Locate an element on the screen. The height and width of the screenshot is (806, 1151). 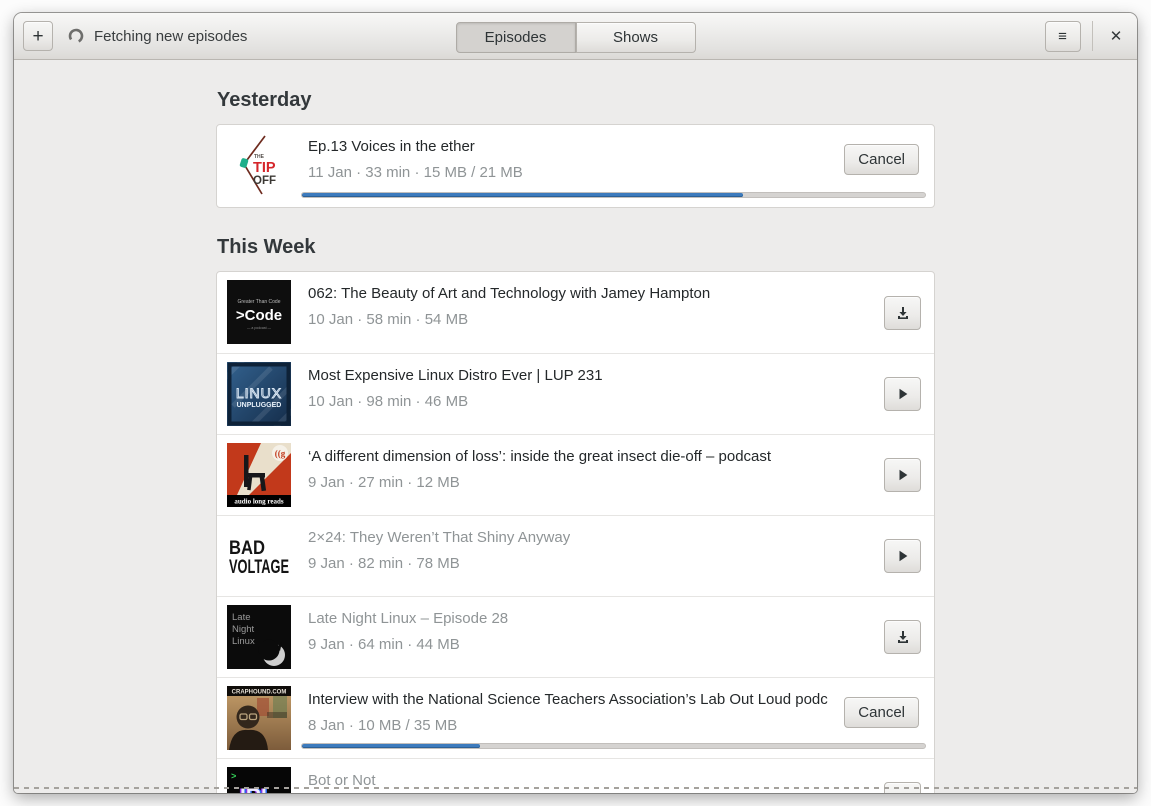
svg-text: >Code is located at coordinates (259, 315).